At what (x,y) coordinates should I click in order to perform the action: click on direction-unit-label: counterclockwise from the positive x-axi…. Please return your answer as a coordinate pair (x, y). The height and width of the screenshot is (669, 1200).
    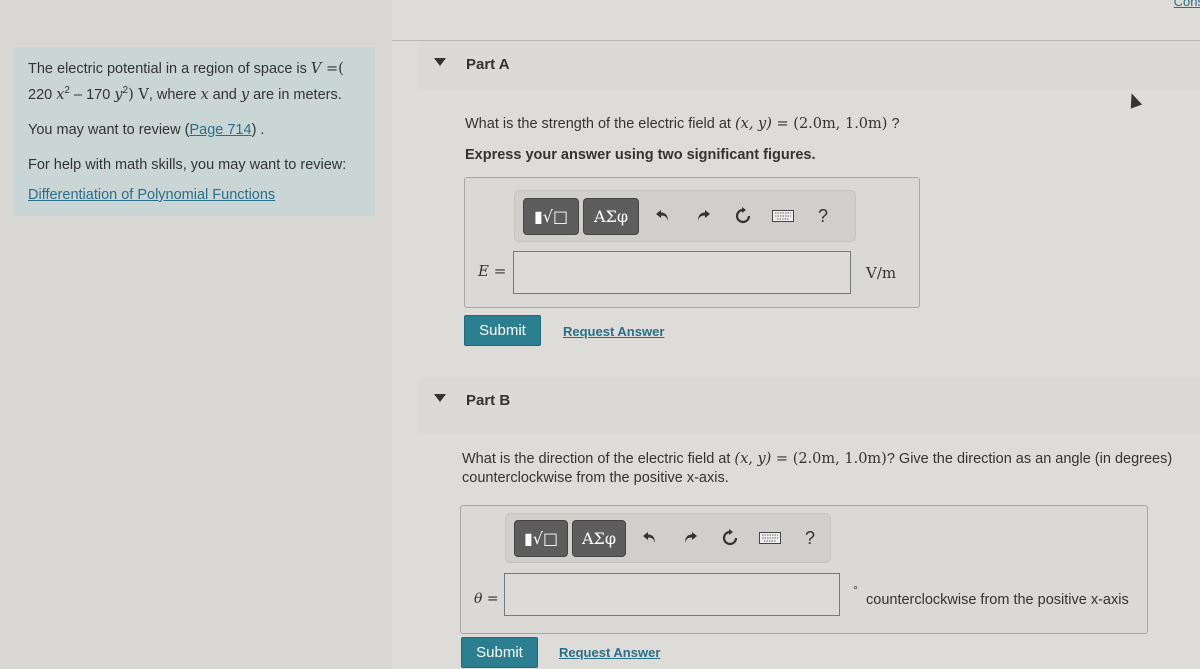
    Looking at the image, I should click on (997, 600).